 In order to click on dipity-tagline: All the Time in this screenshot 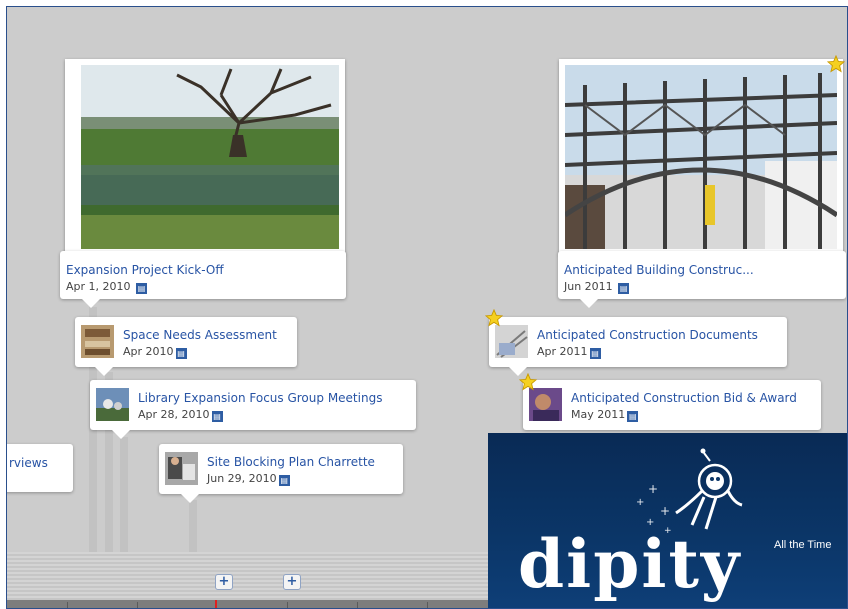, I will do `click(803, 545)`.